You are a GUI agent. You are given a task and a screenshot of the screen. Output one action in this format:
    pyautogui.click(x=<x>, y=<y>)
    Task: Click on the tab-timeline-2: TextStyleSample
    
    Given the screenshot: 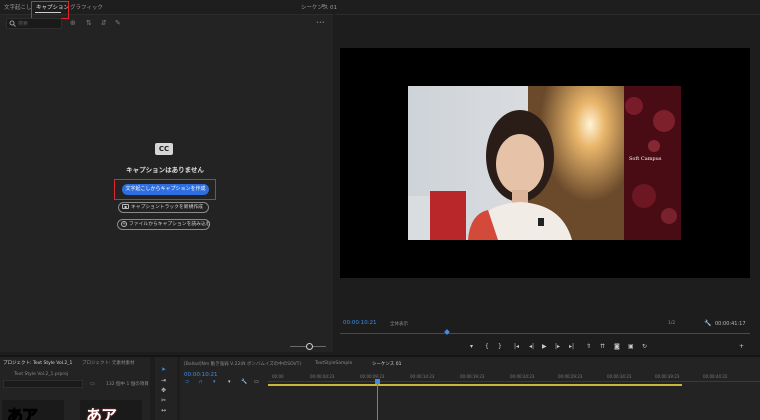 What is the action you would take?
    pyautogui.click(x=333, y=363)
    